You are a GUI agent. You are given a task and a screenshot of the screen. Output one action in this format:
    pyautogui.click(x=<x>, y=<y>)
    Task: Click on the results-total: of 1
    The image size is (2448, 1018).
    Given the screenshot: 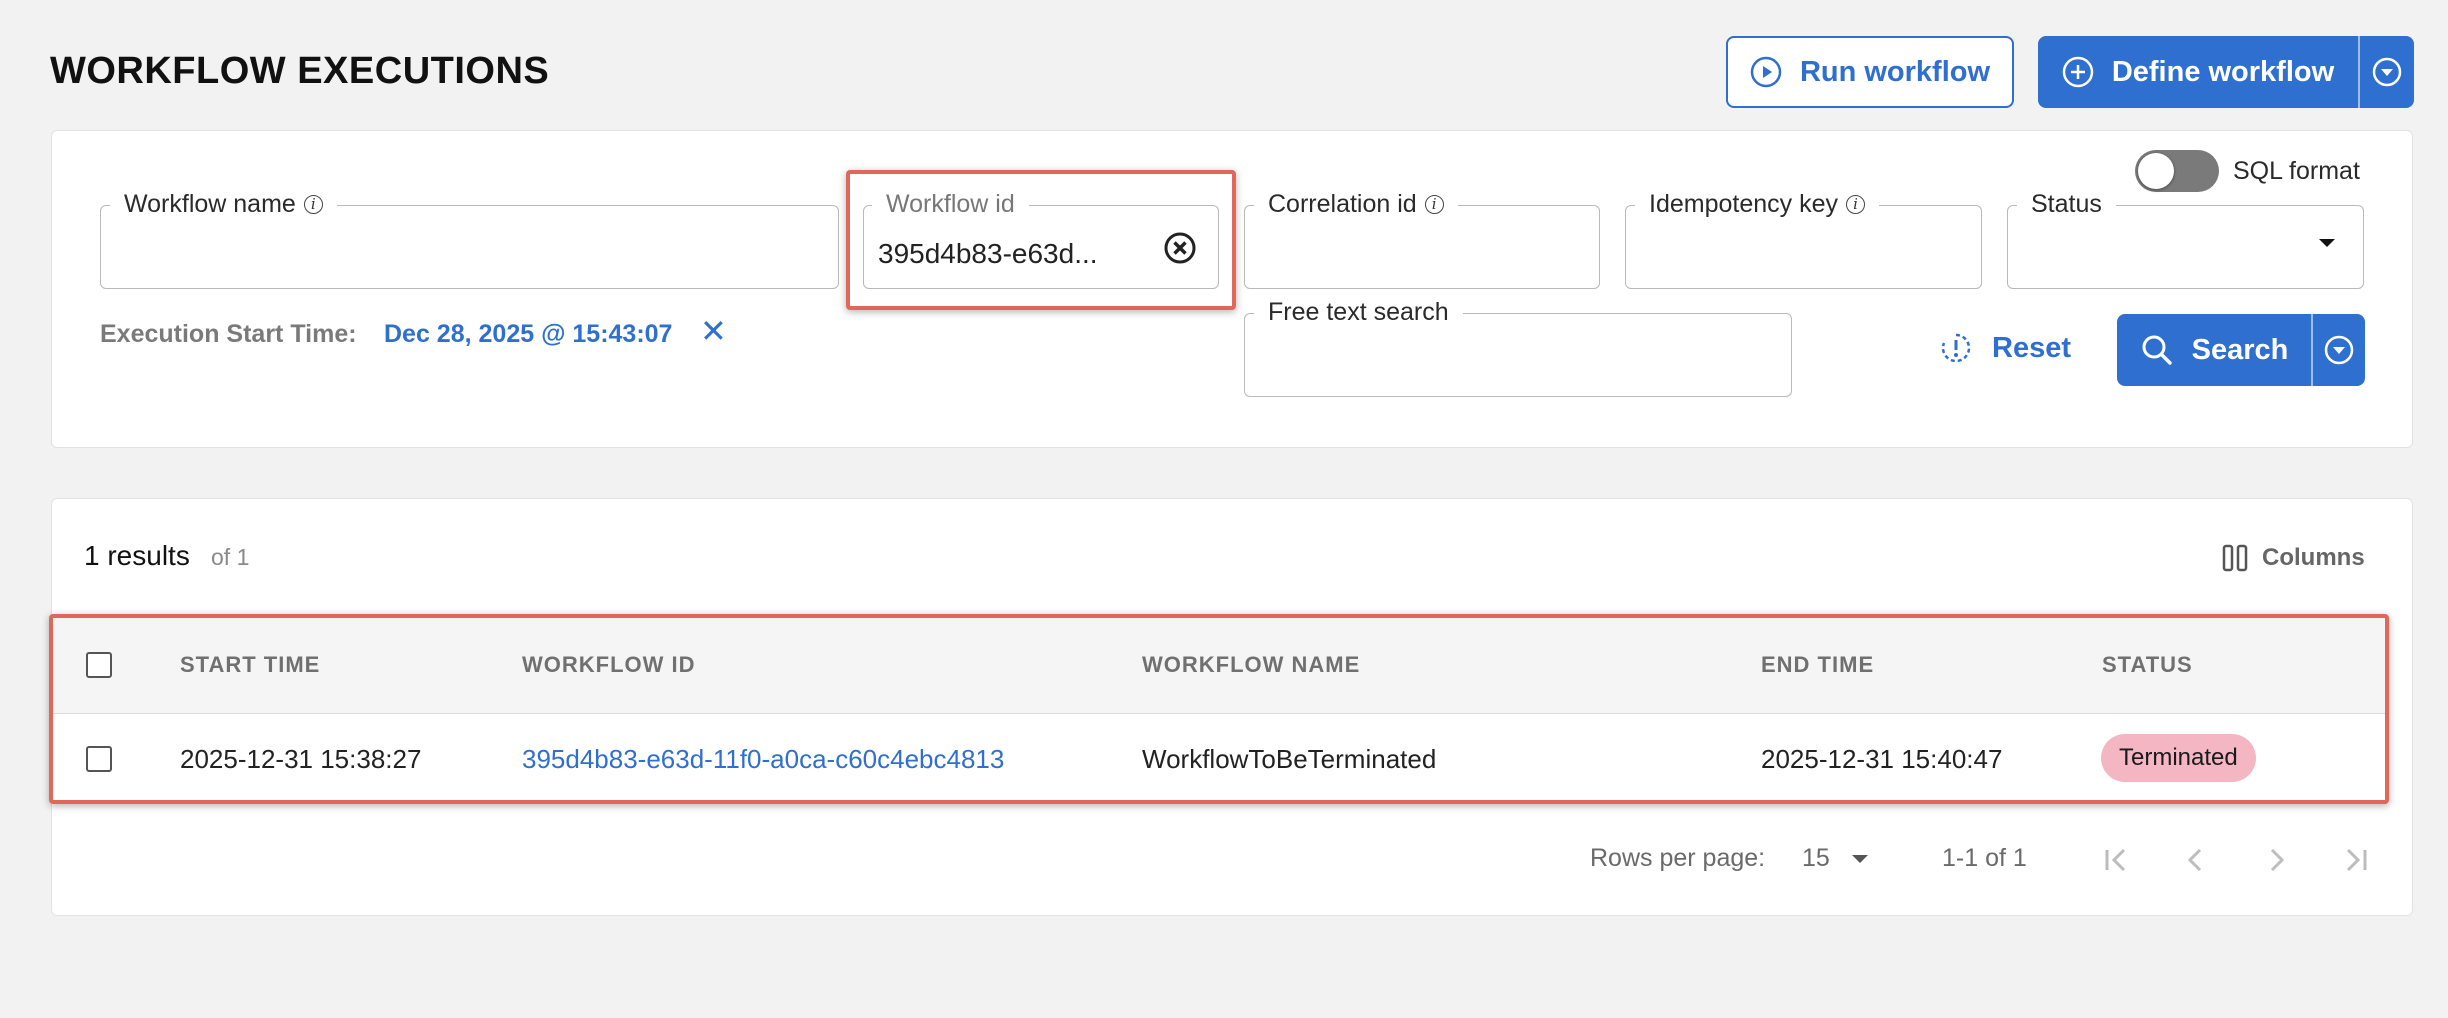 What is the action you would take?
    pyautogui.click(x=230, y=557)
    